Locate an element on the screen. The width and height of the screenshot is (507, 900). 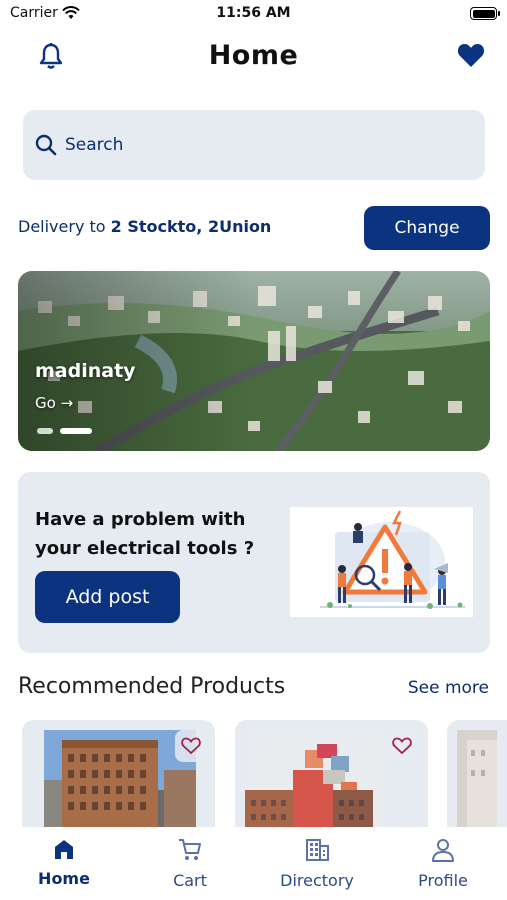
tab-profile: Profile is located at coordinates (443, 863).